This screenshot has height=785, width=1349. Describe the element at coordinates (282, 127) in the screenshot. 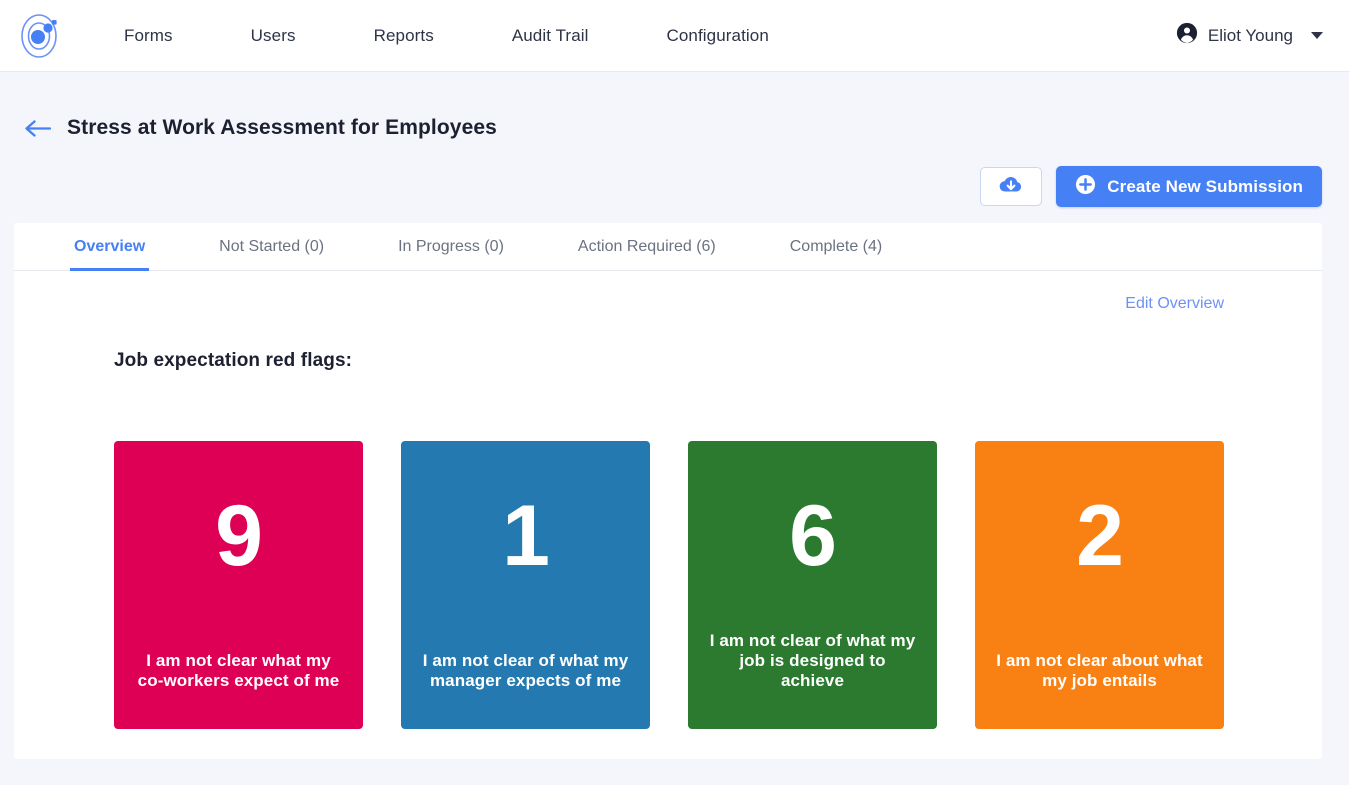

I see `page-title: Stress at Work Assessment for Employees` at that location.